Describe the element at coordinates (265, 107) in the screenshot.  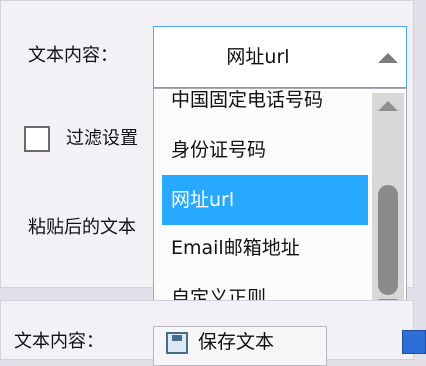
I see `option-landline: 中国固定电话号码` at that location.